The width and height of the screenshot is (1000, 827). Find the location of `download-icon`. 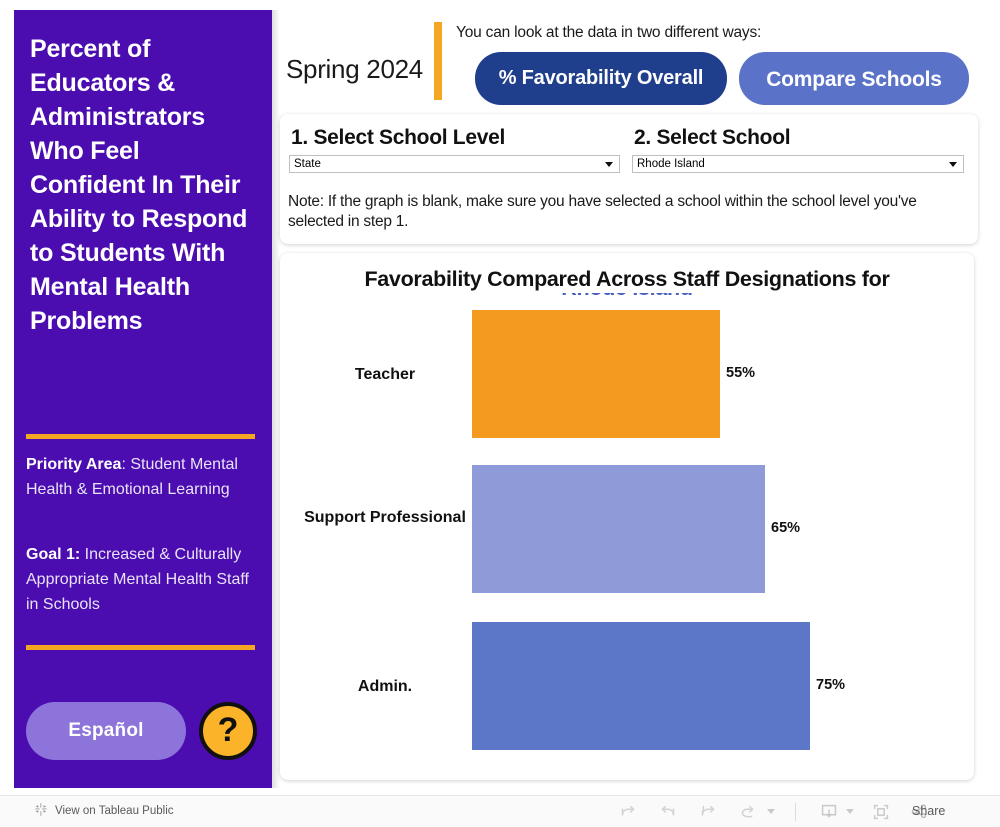

download-icon is located at coordinates (829, 812).